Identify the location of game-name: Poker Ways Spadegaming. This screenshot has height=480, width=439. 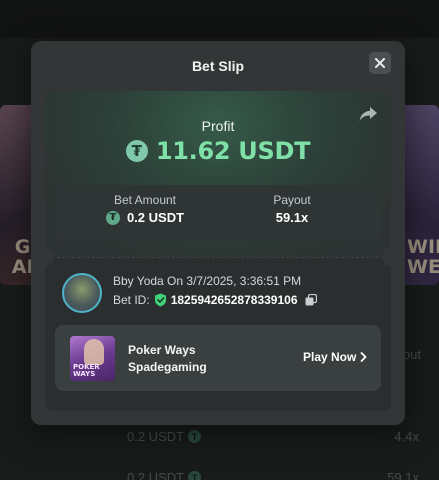
(167, 359).